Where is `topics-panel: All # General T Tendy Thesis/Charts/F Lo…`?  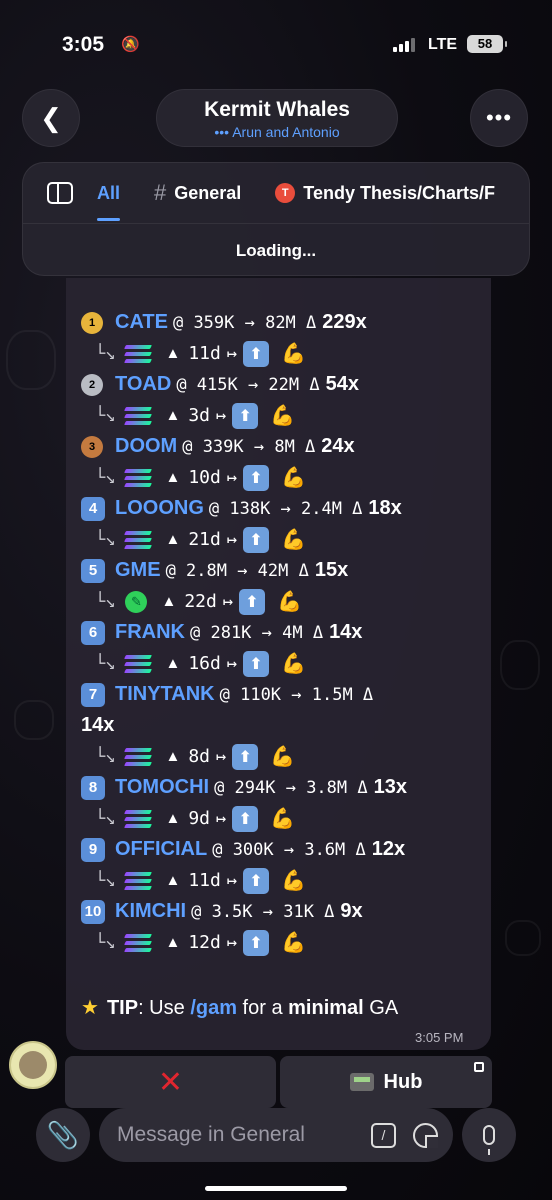
topics-panel: All # General T Tendy Thesis/Charts/F Lo… is located at coordinates (276, 219).